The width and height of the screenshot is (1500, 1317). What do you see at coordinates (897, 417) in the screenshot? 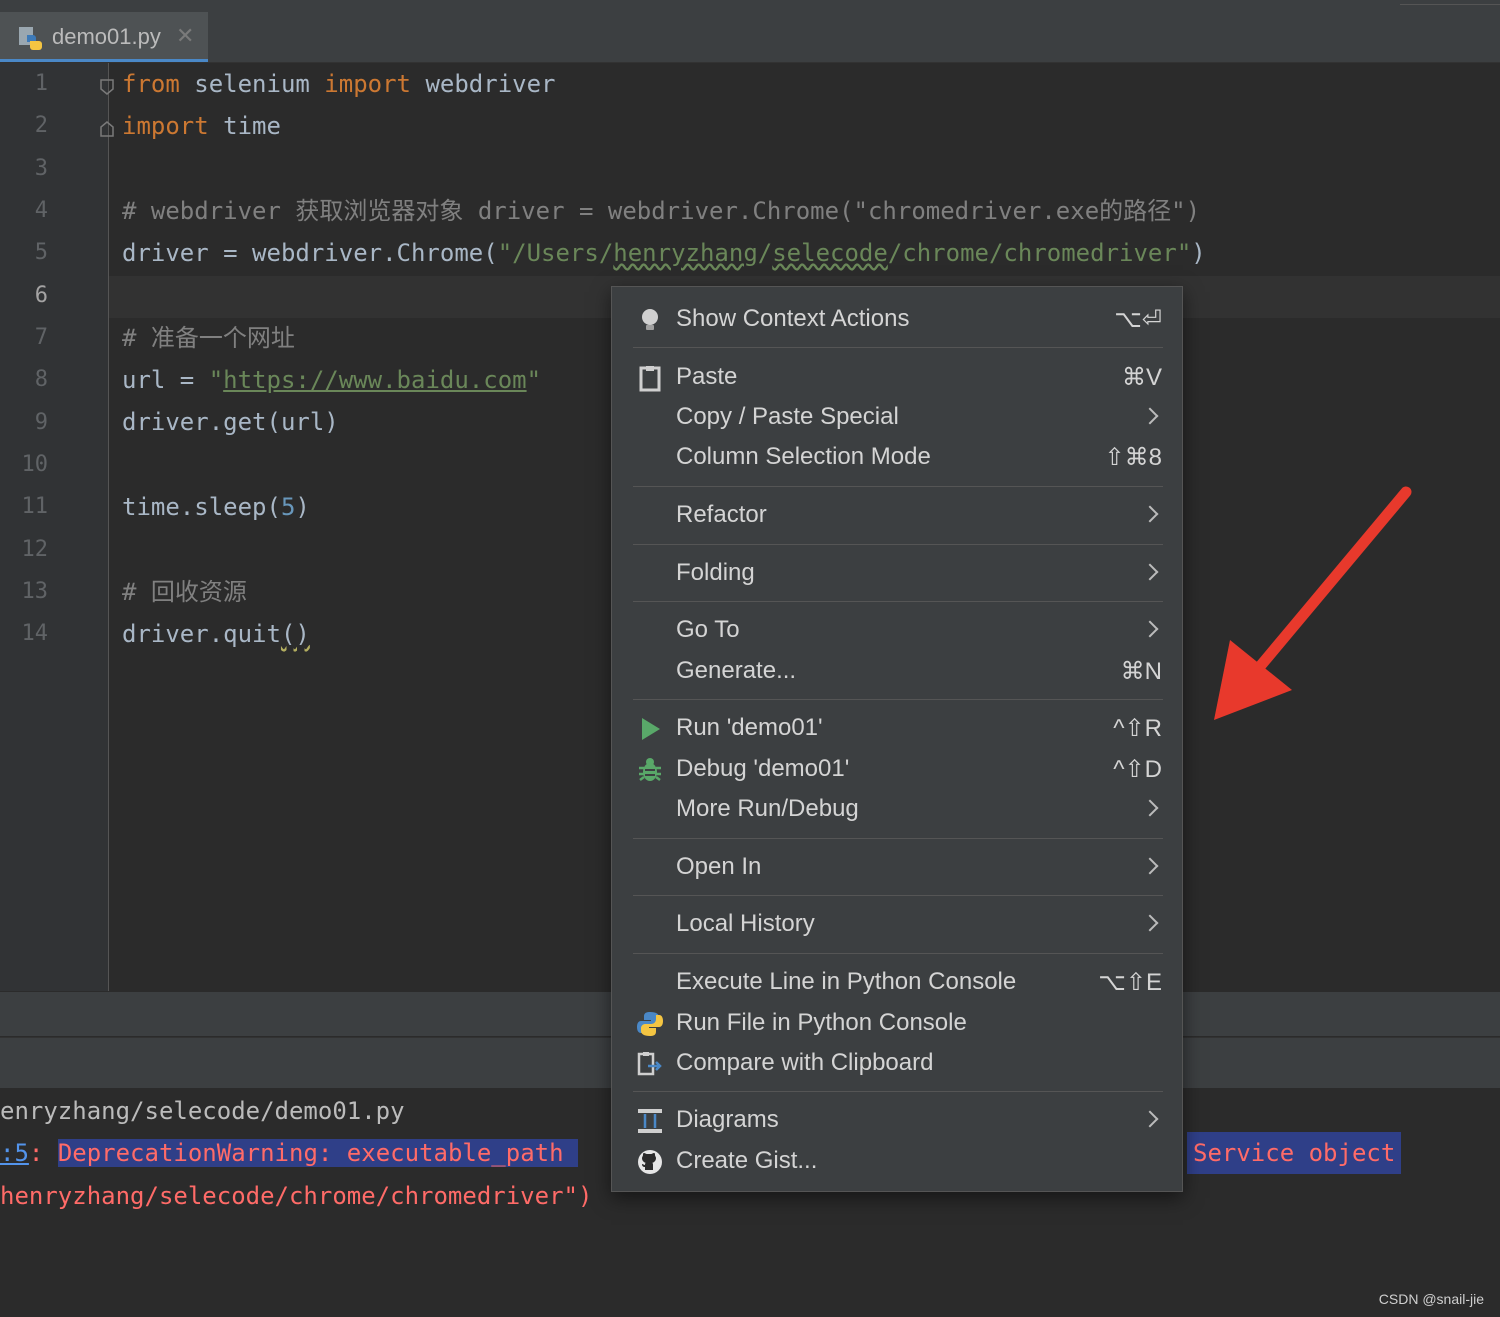
I see `menu-copy-paste-special: Copy / Paste Special` at bounding box center [897, 417].